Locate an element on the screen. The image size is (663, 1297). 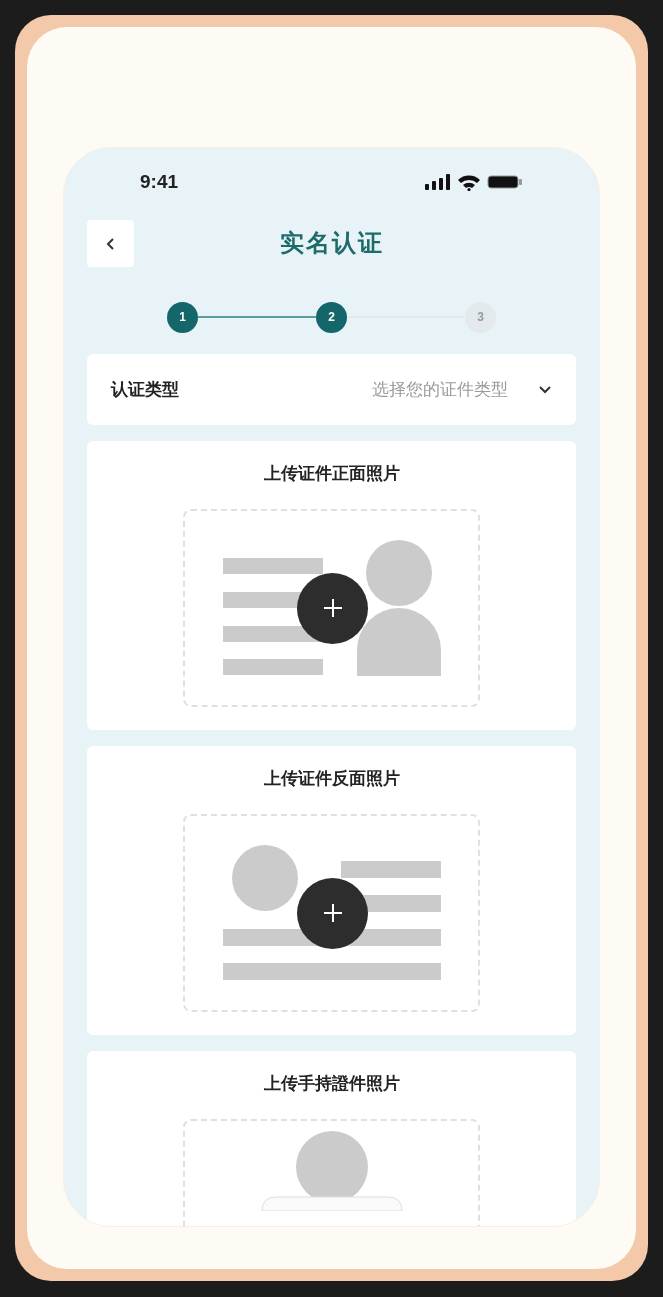
upload-title: 上传手持證件照片 is located at coordinates (331, 1084).